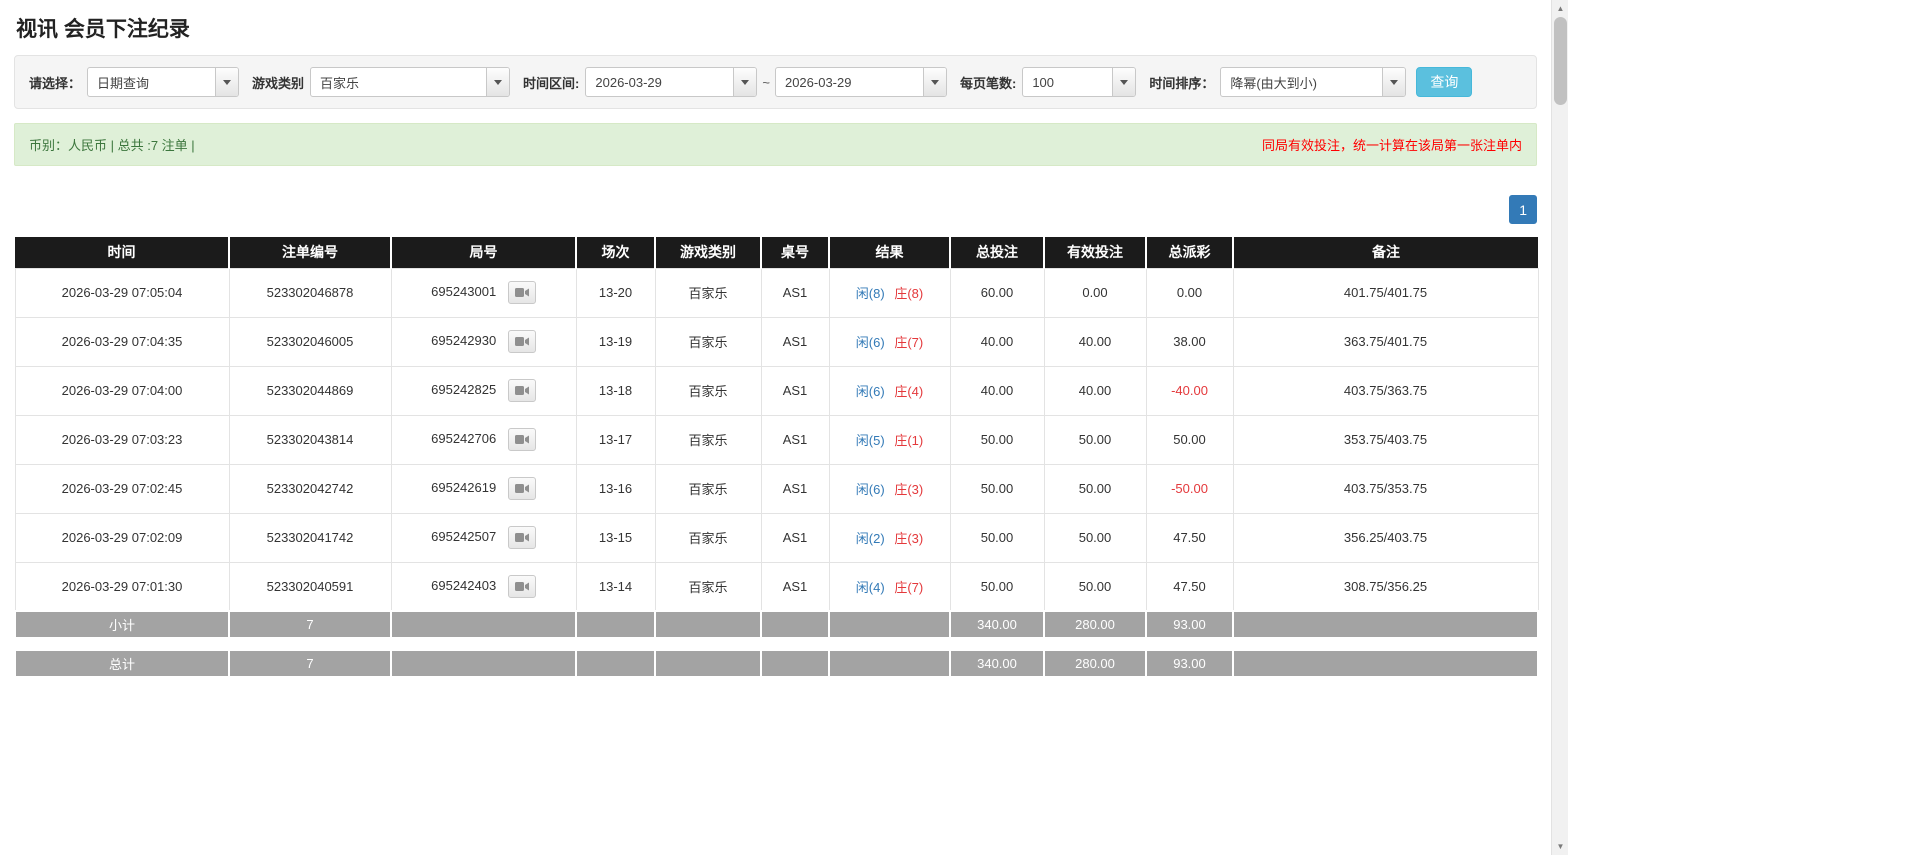 The height and width of the screenshot is (855, 1919). What do you see at coordinates (1079, 82) in the screenshot?
I see `page-size-select: 100` at bounding box center [1079, 82].